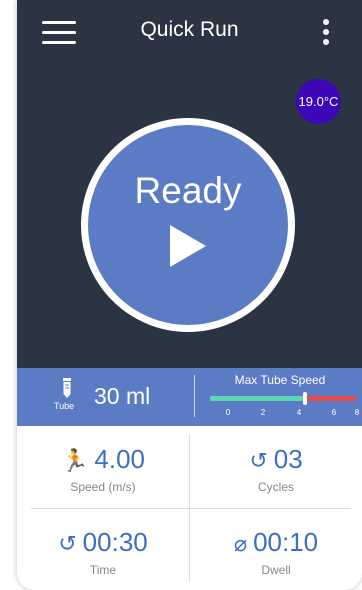 The image size is (362, 590). Describe the element at coordinates (74, 460) in the screenshot. I see `runner-icon: 🏃` at that location.